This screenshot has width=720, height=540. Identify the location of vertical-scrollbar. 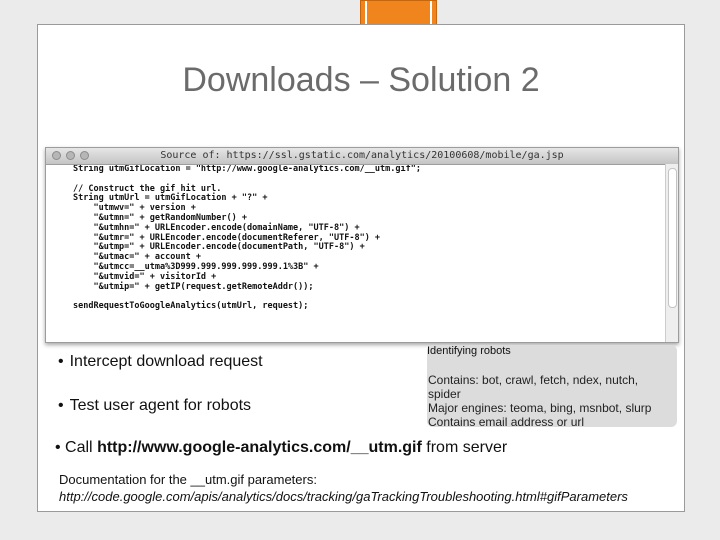
(671, 253).